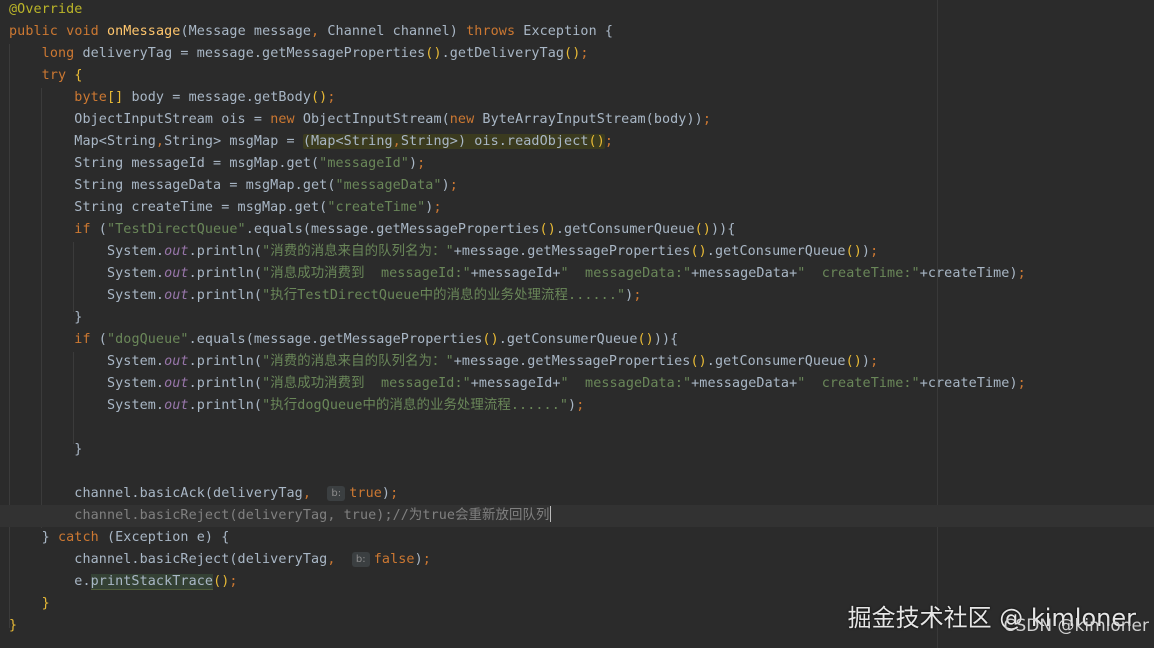  Describe the element at coordinates (858, 273) in the screenshot. I see `string-literal: " createTime:"` at that location.